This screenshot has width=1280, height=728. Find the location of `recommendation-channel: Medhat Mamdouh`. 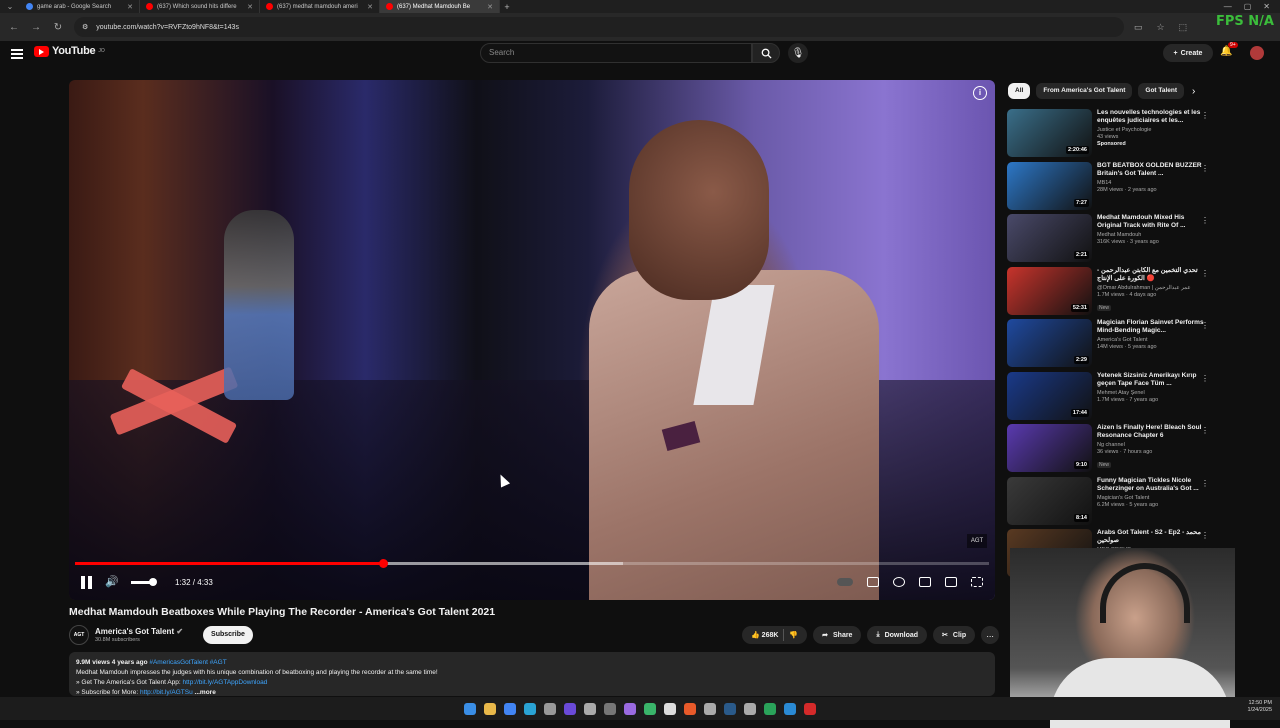

recommendation-channel: Medhat Mamdouh is located at coordinates (1152, 235).